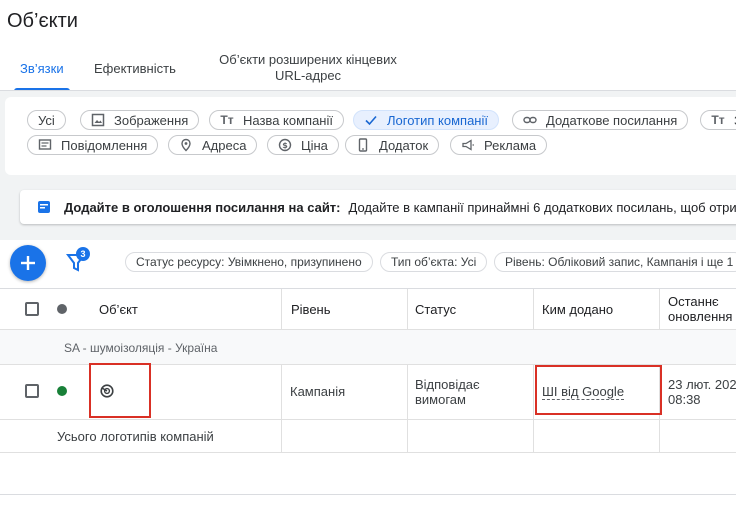  I want to click on add-button, so click(28, 263).